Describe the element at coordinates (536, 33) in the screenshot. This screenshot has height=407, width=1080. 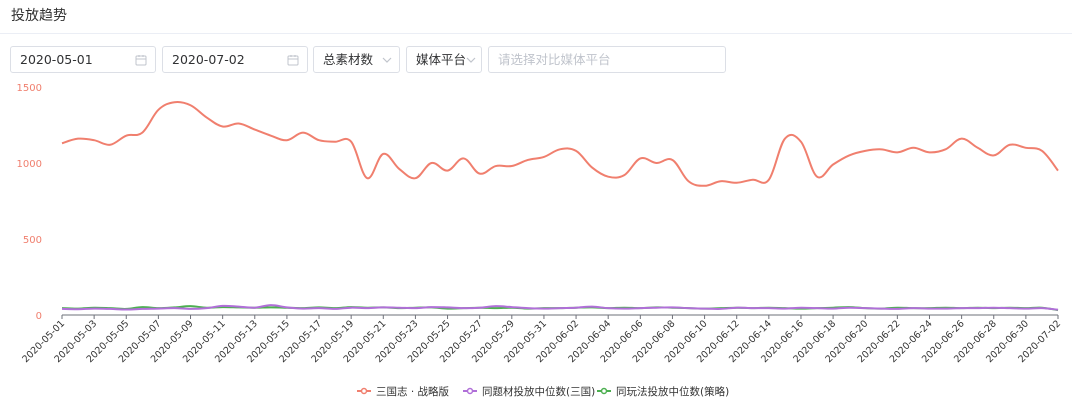
I see `header-divider` at that location.